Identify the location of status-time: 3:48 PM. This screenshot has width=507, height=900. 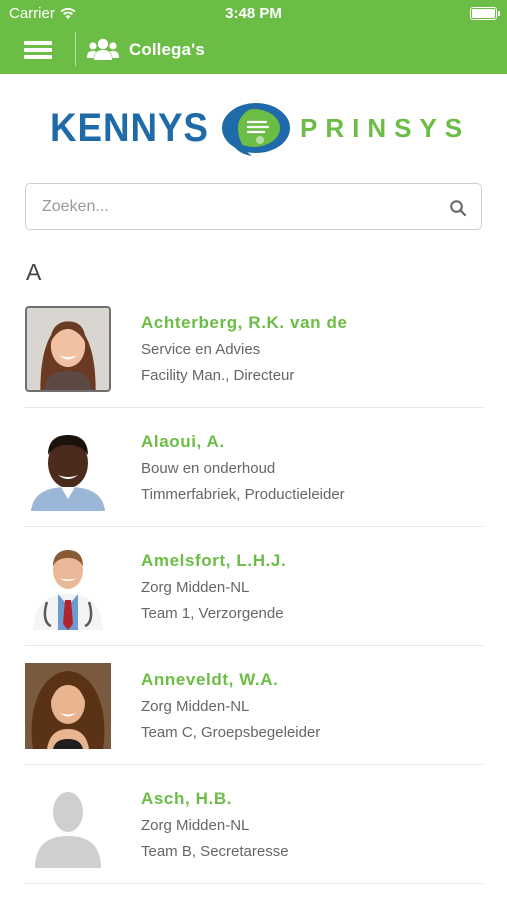
(253, 13).